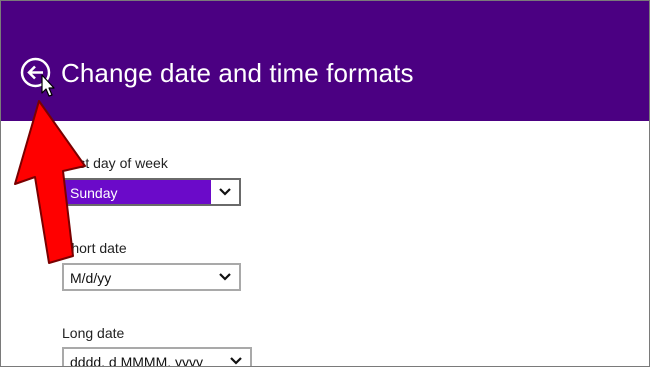  I want to click on back-button, so click(35, 72).